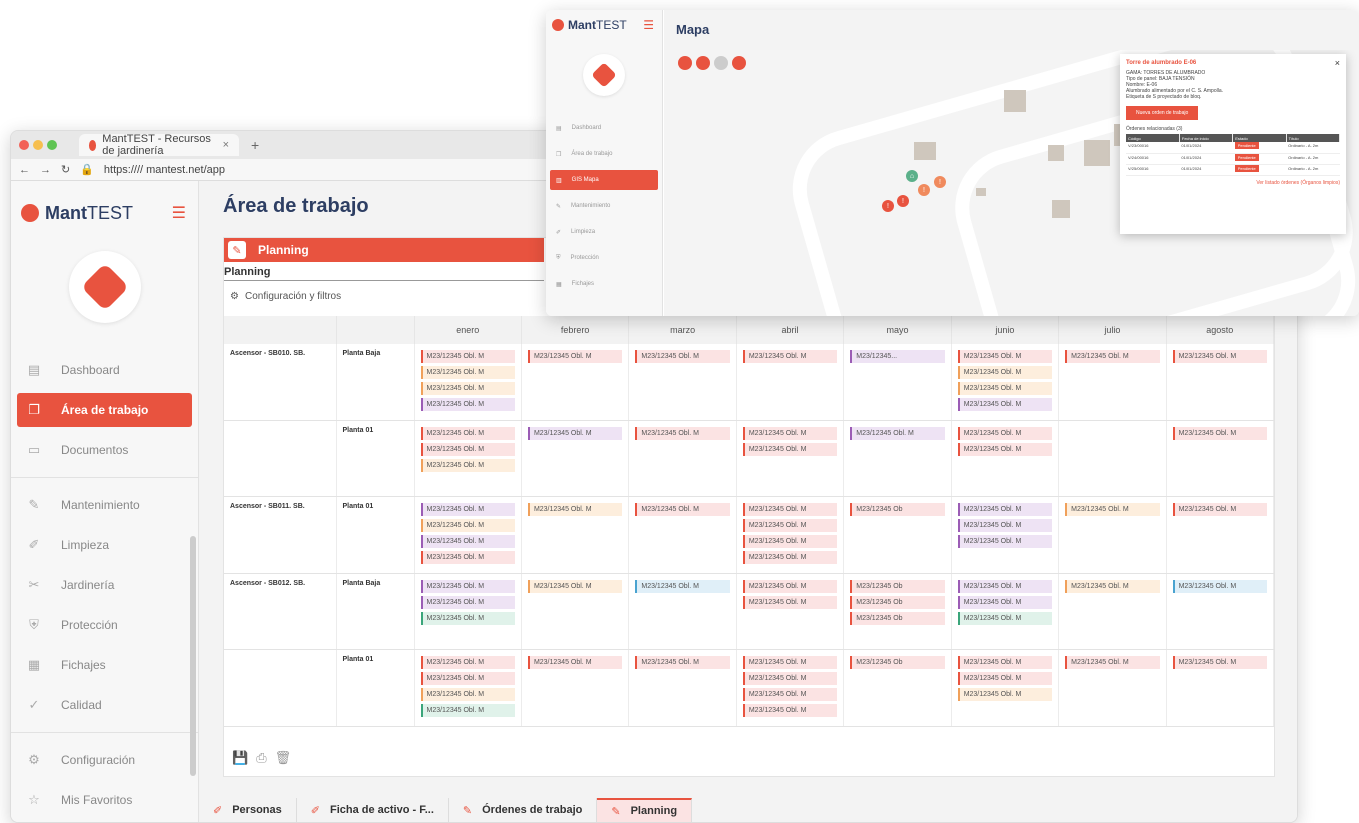 This screenshot has width=1359, height=823. Describe the element at coordinates (164, 170) in the screenshot. I see `url-field: https://// mantest.net/app` at that location.